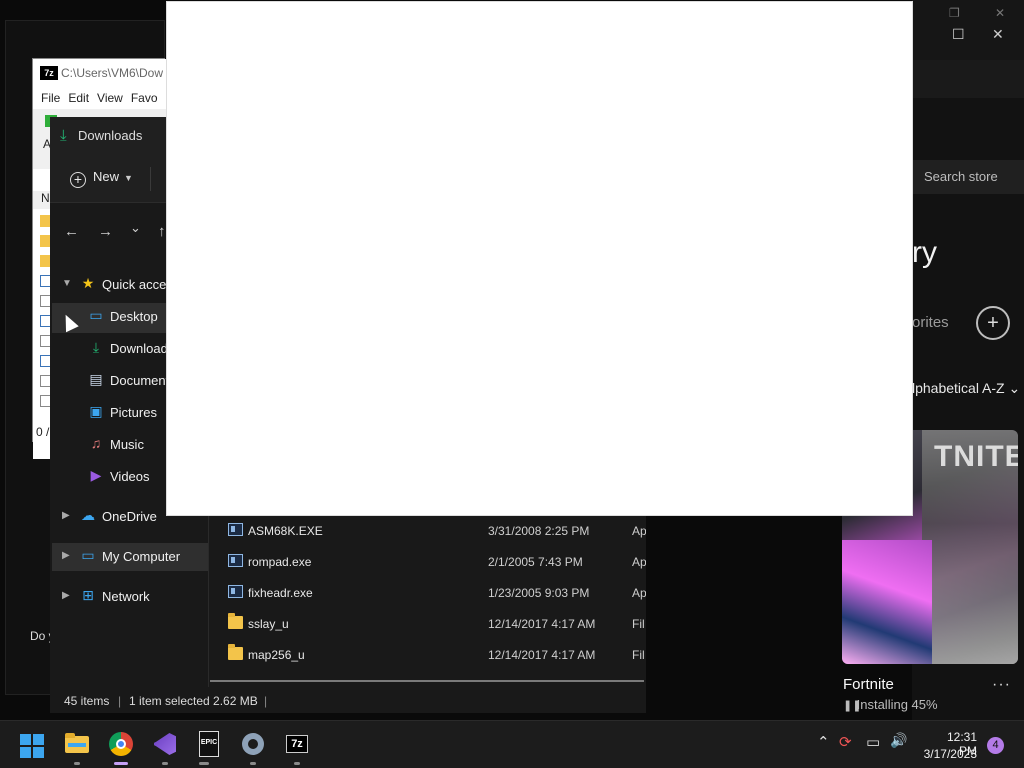 This screenshot has width=1024, height=768. I want to click on file-name: rompad.exe, so click(280, 562).